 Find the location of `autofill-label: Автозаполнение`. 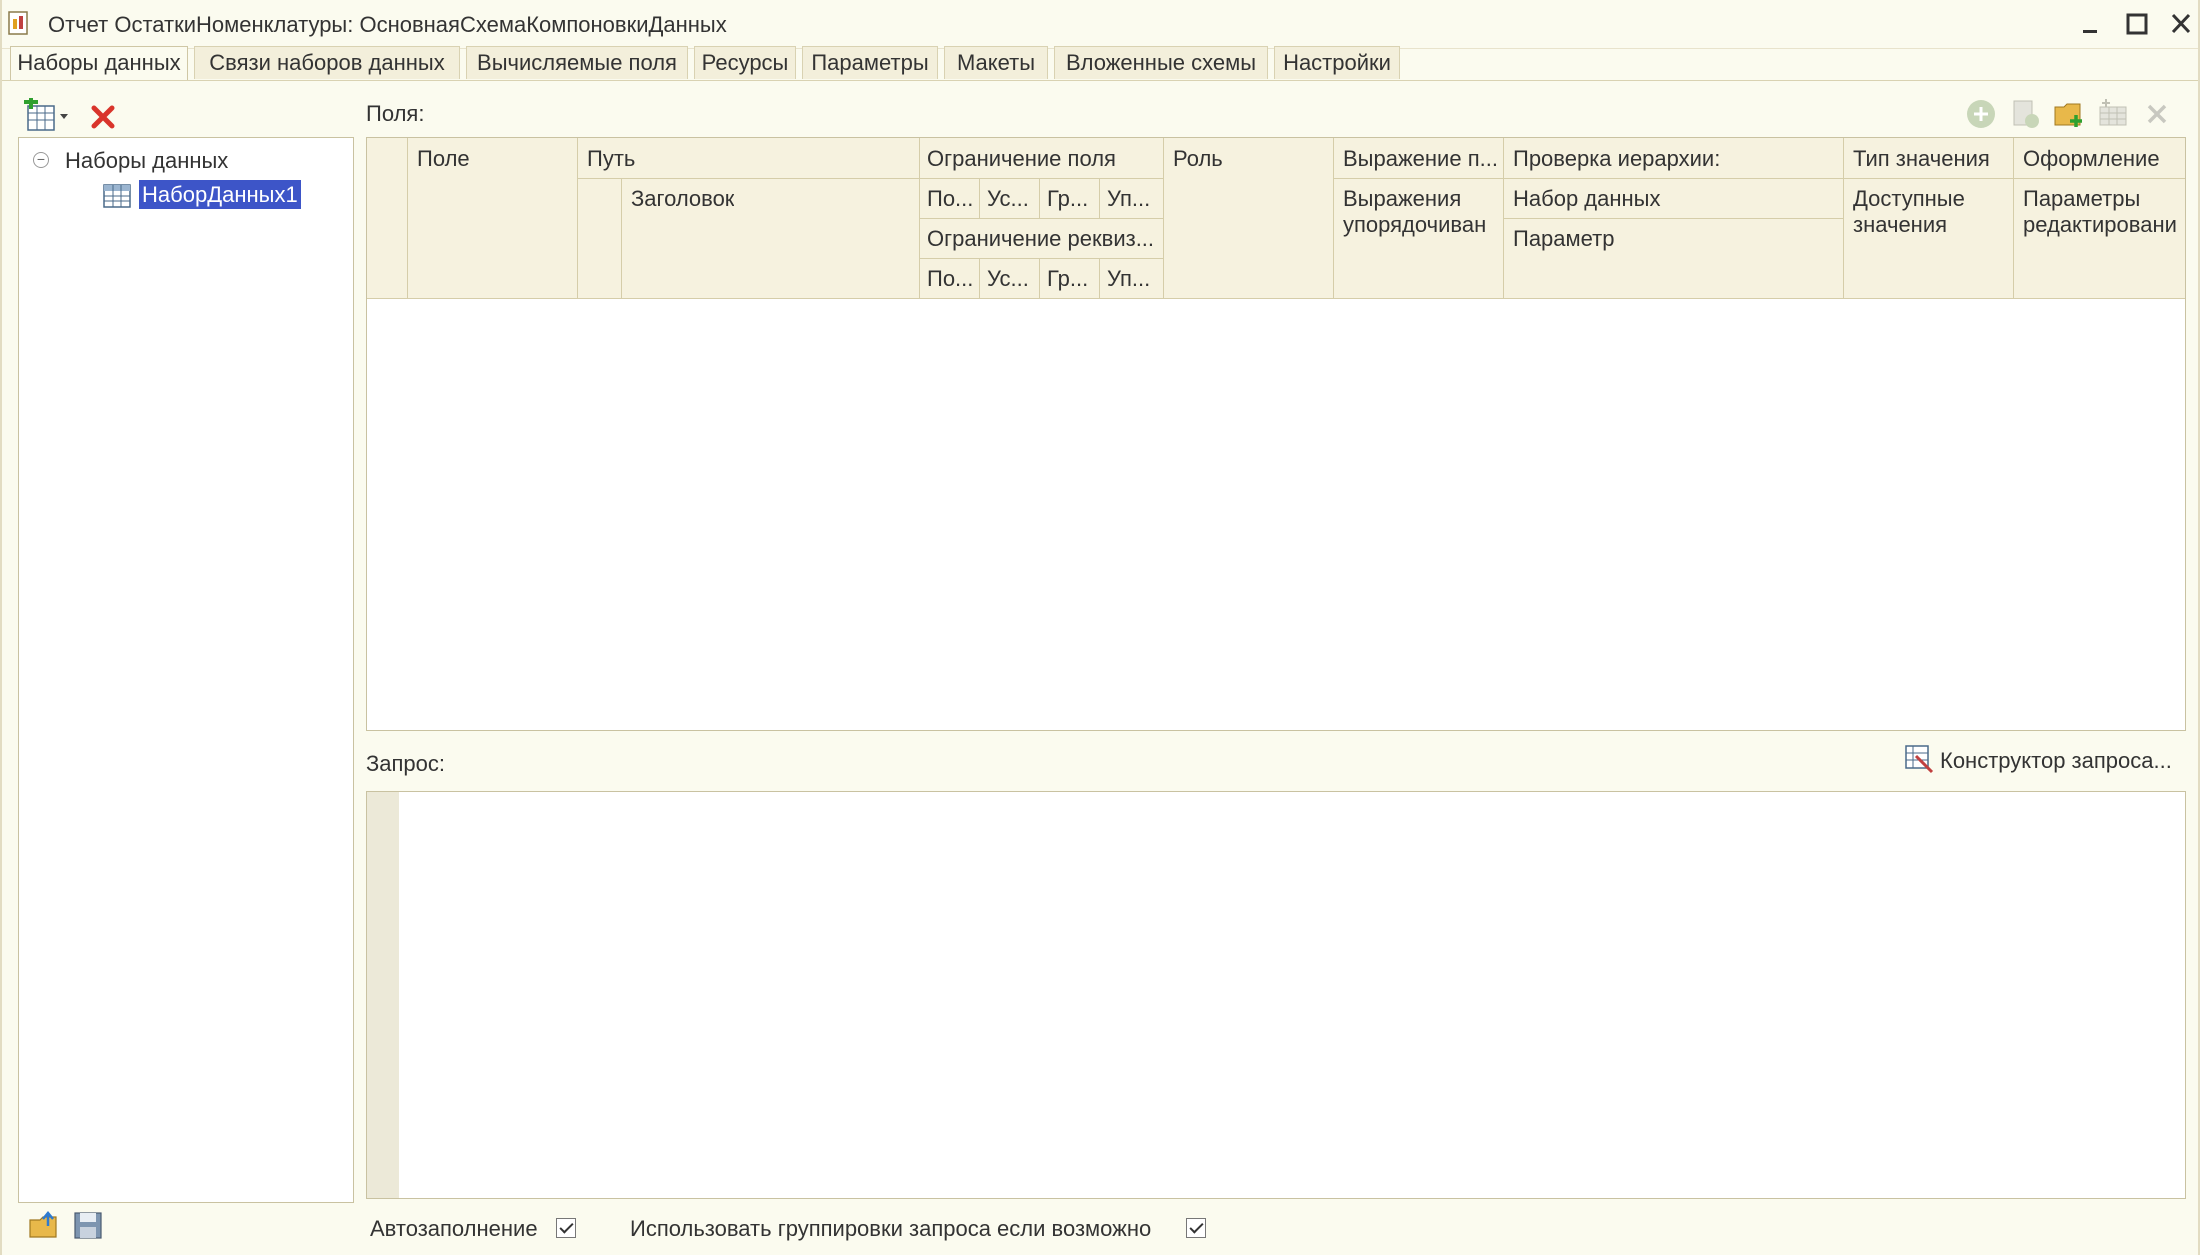

autofill-label: Автозаполнение is located at coordinates (454, 1228).